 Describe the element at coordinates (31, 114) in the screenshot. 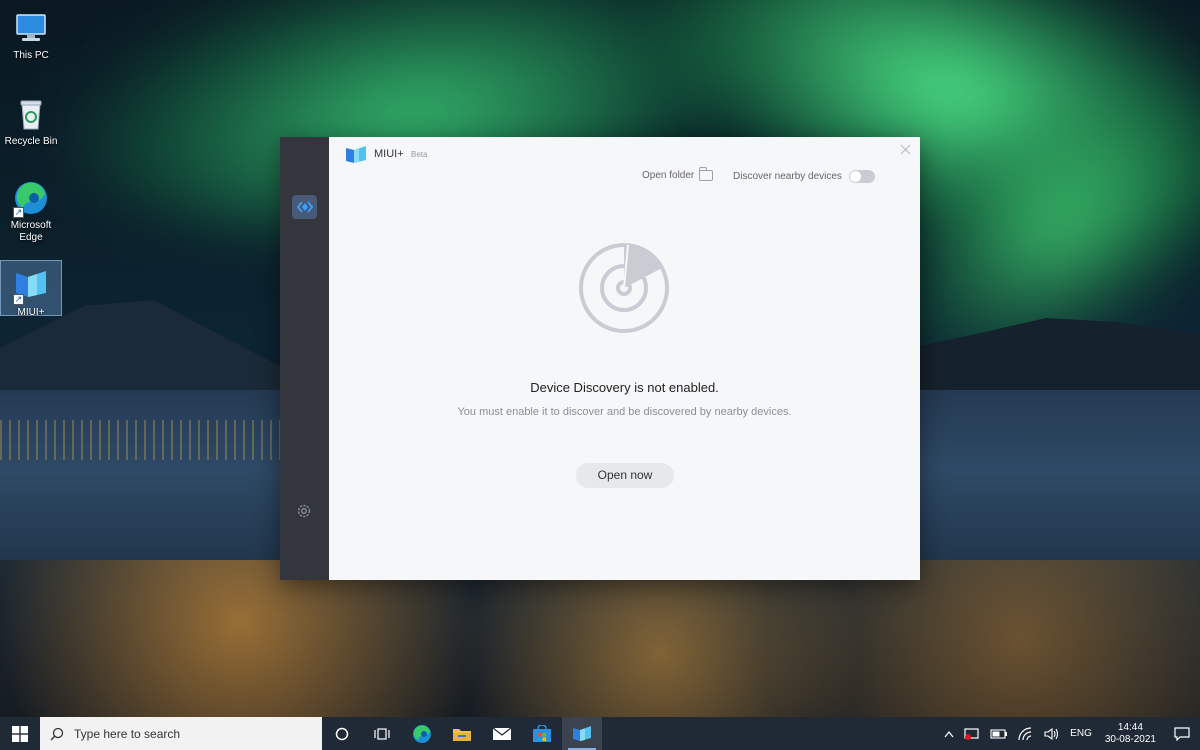

I see `recycle-bin-icon` at that location.